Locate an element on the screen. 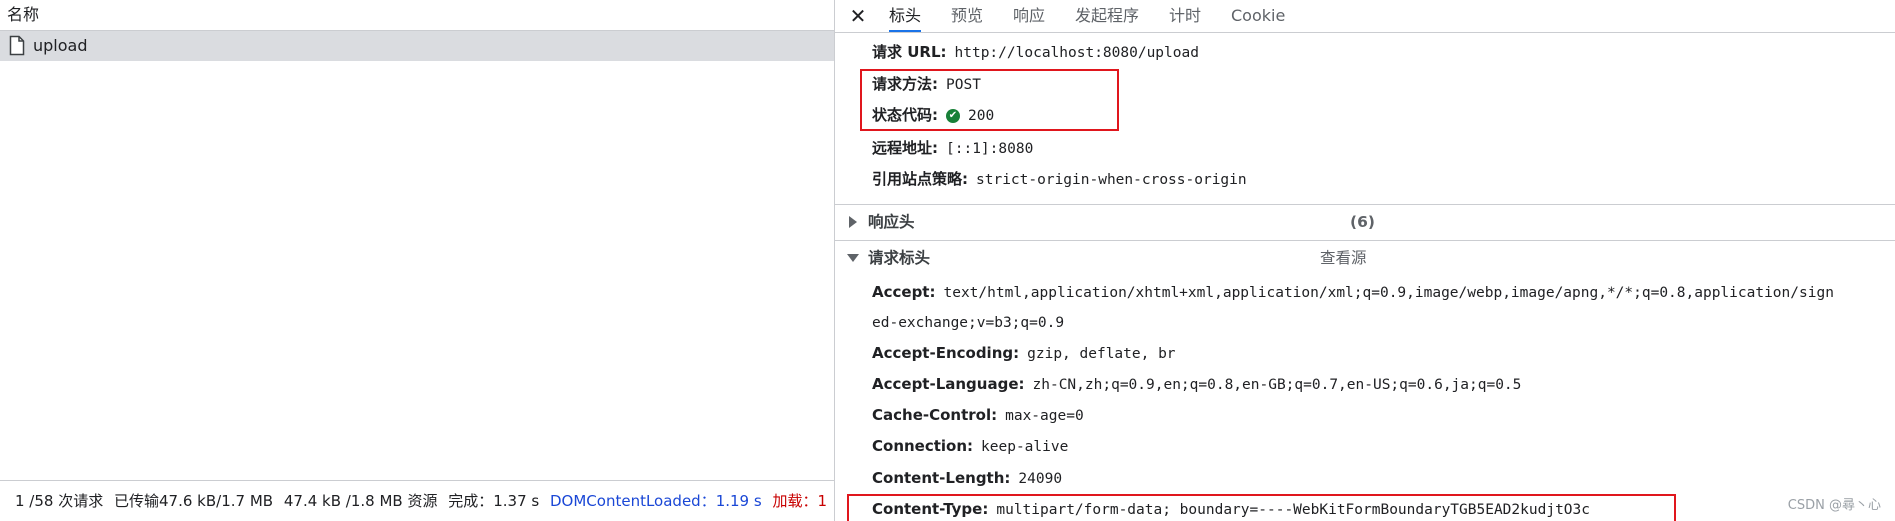 Image resolution: width=1895 pixels, height=521 pixels. dom-content-loaded-time: DOMContentLoaded：1.19 s is located at coordinates (656, 501).